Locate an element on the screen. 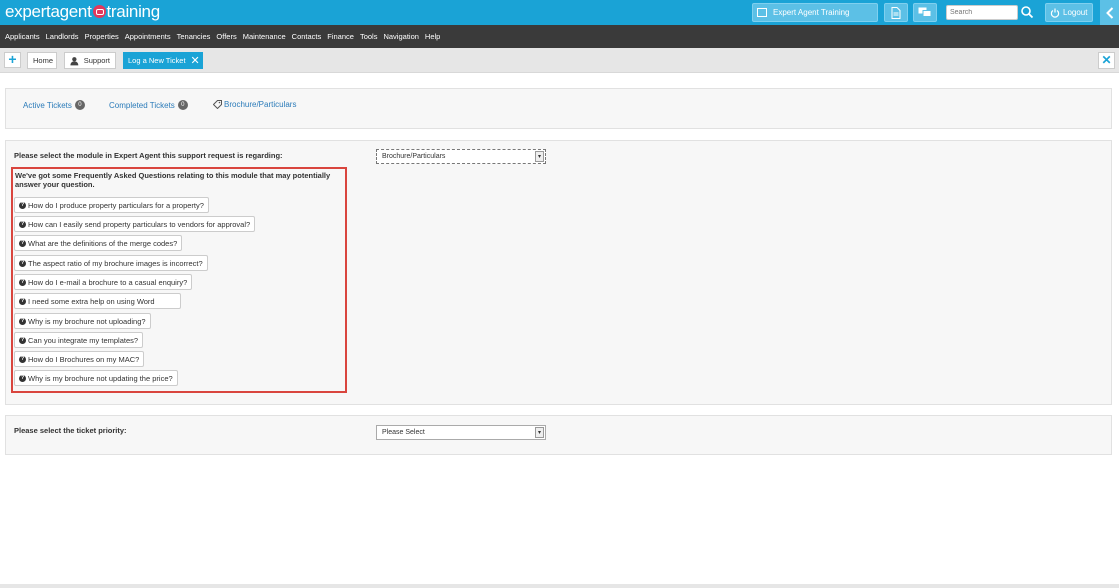 This screenshot has height=588, width=1119. priority-select-value: Please Select is located at coordinates (403, 432).